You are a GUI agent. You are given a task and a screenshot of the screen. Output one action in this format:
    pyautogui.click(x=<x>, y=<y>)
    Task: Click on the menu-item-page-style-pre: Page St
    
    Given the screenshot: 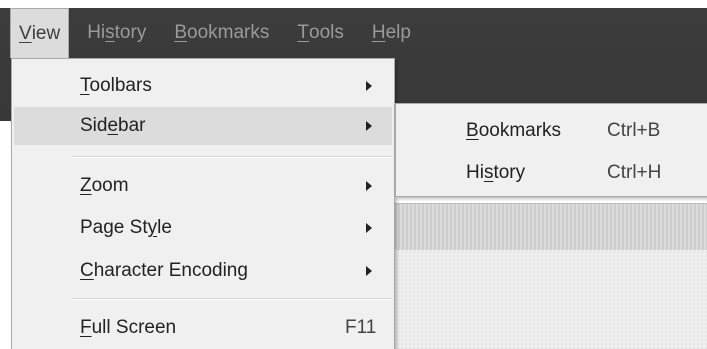 What is the action you would take?
    pyautogui.click(x=114, y=227)
    